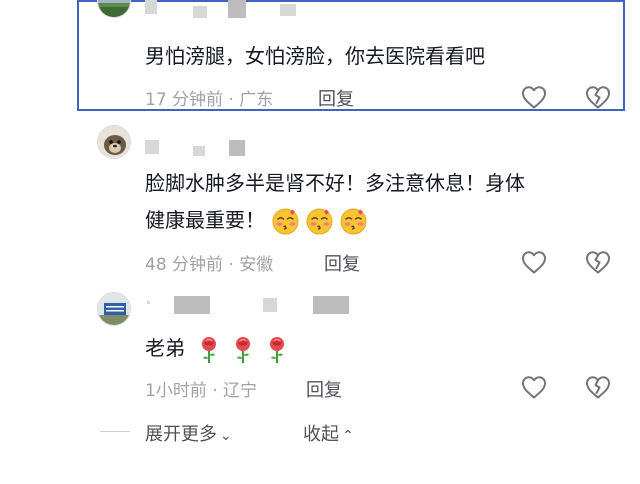 The image size is (640, 484). I want to click on comment-time: 48 分钟前, so click(184, 265).